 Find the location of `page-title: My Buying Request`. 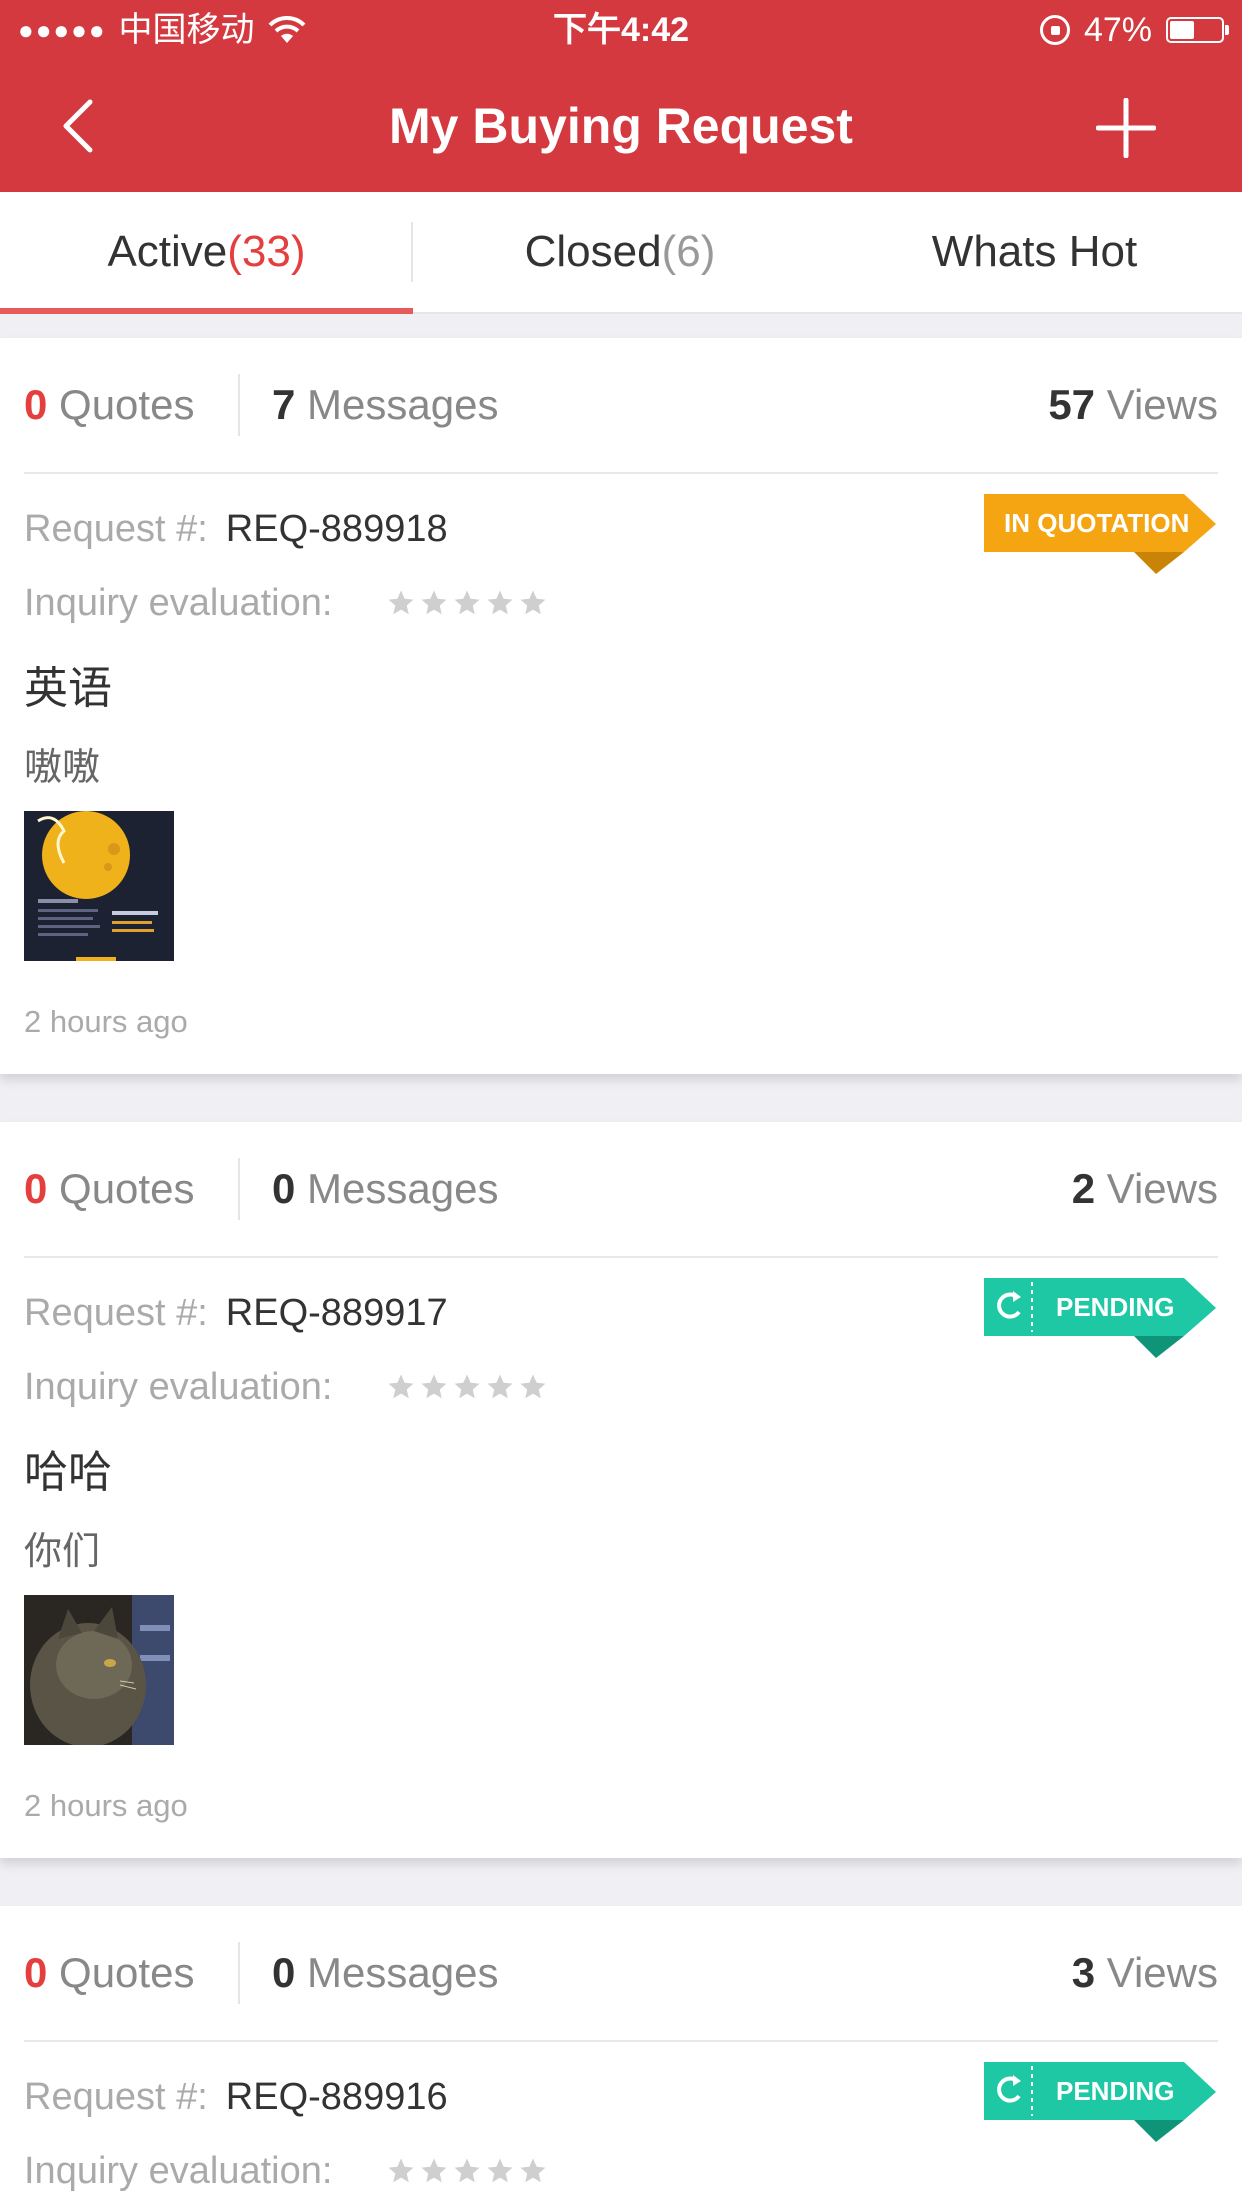

page-title: My Buying Request is located at coordinates (621, 126).